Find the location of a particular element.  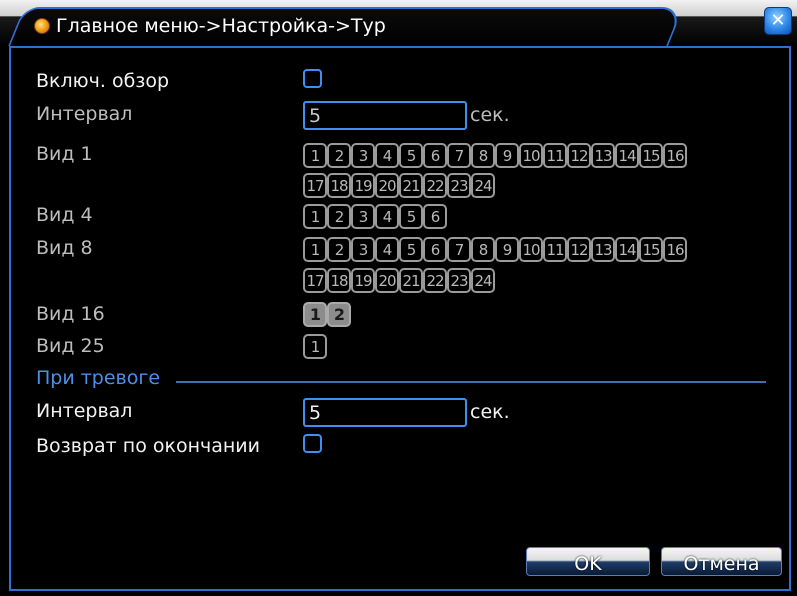

view8-channel-row-1: 1 2 3 4 5 6 7 8 9 10 11 12 13 14 15 16 is located at coordinates (495, 249).